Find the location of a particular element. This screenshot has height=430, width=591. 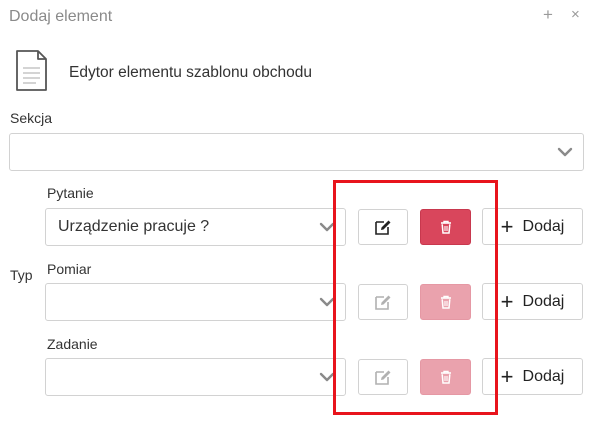

pytanie-label: Pytanie is located at coordinates (70, 193).